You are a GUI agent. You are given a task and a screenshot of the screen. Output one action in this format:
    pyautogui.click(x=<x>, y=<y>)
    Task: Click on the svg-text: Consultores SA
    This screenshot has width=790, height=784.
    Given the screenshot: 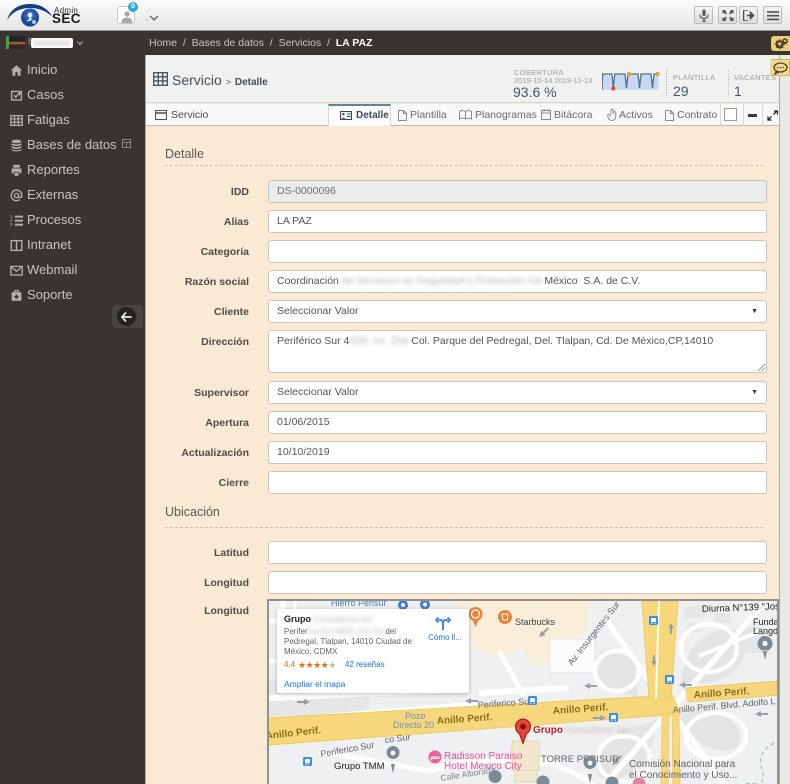 What is the action you would take?
    pyautogui.click(x=596, y=730)
    